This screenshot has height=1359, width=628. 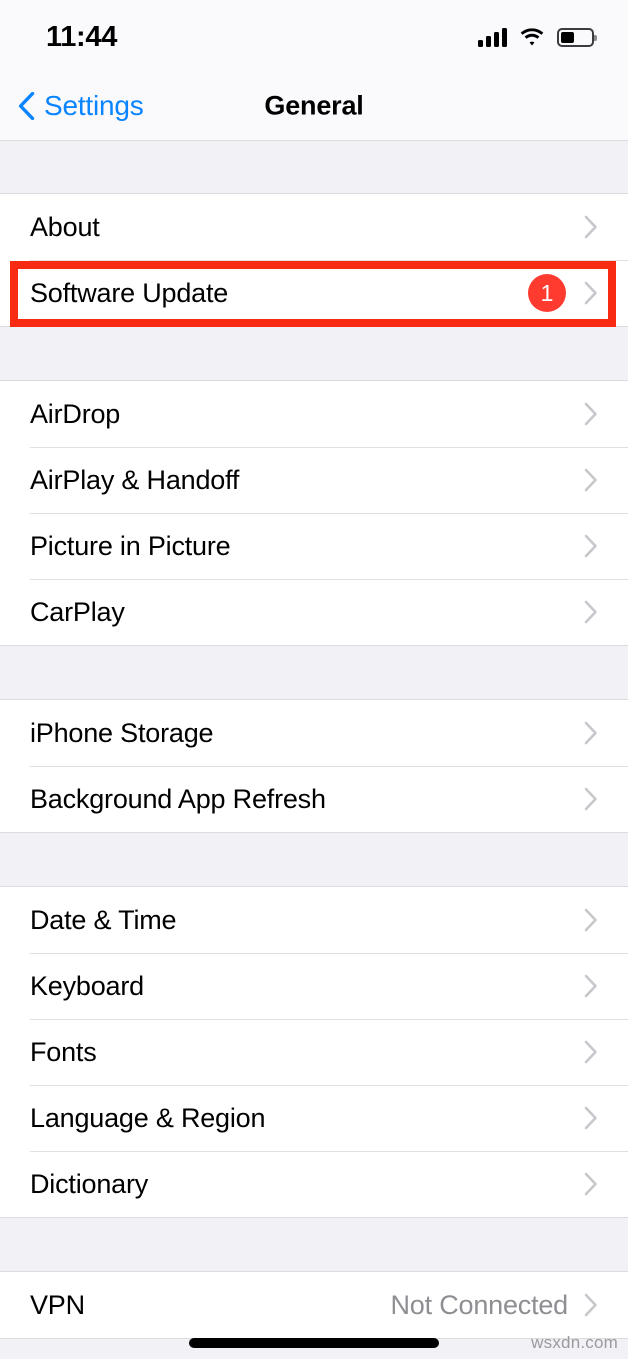 I want to click on settings-group: VPN Not Connected, so click(x=314, y=1305).